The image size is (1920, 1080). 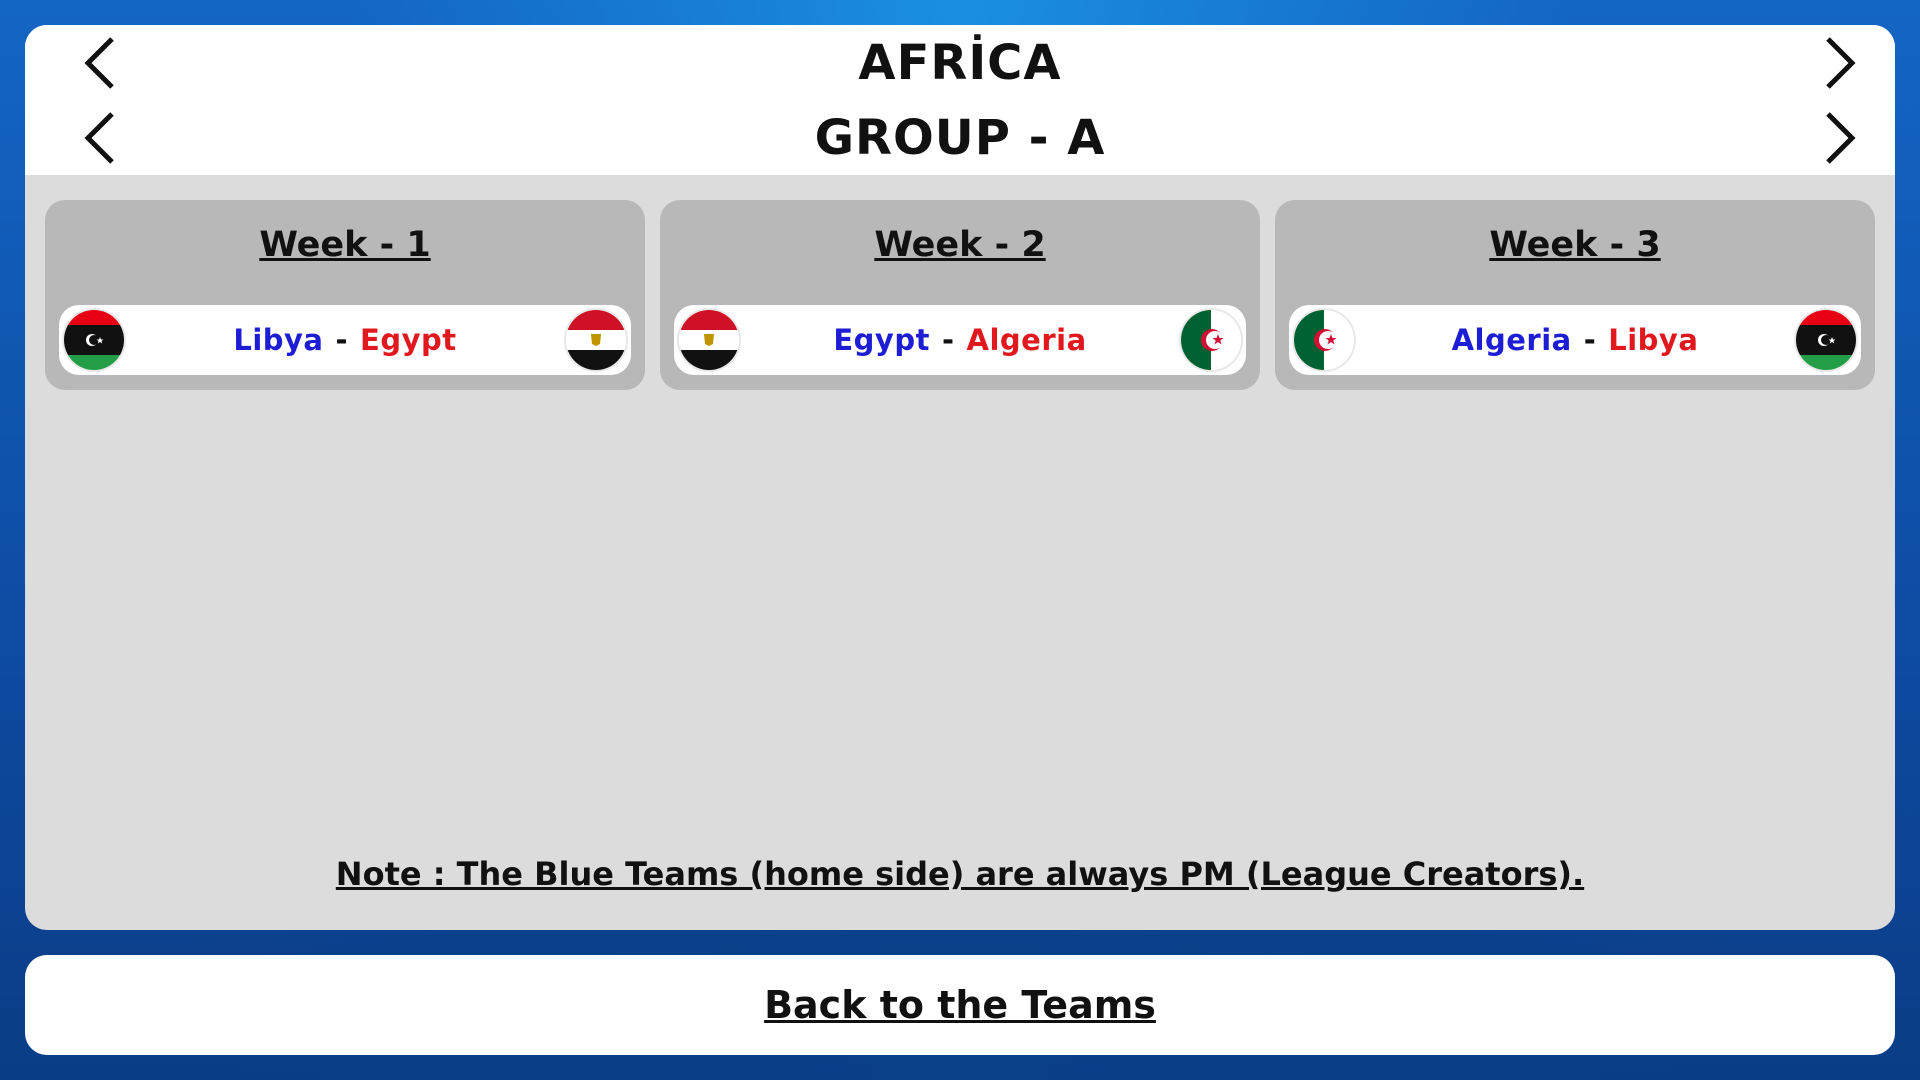 I want to click on week-title: Week - 2, so click(x=960, y=245).